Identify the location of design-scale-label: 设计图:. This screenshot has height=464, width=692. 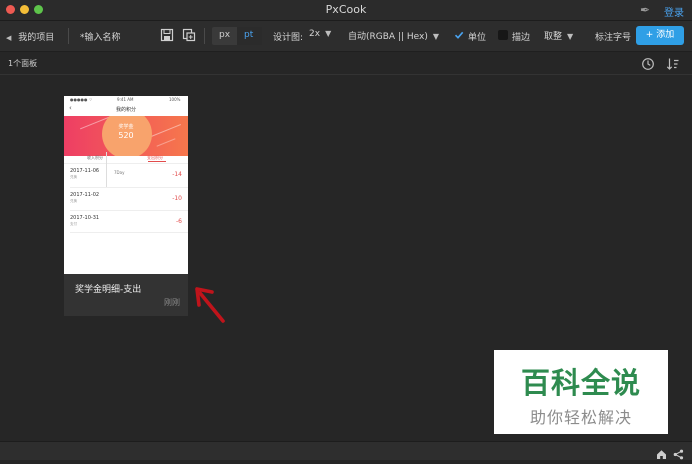
(288, 38).